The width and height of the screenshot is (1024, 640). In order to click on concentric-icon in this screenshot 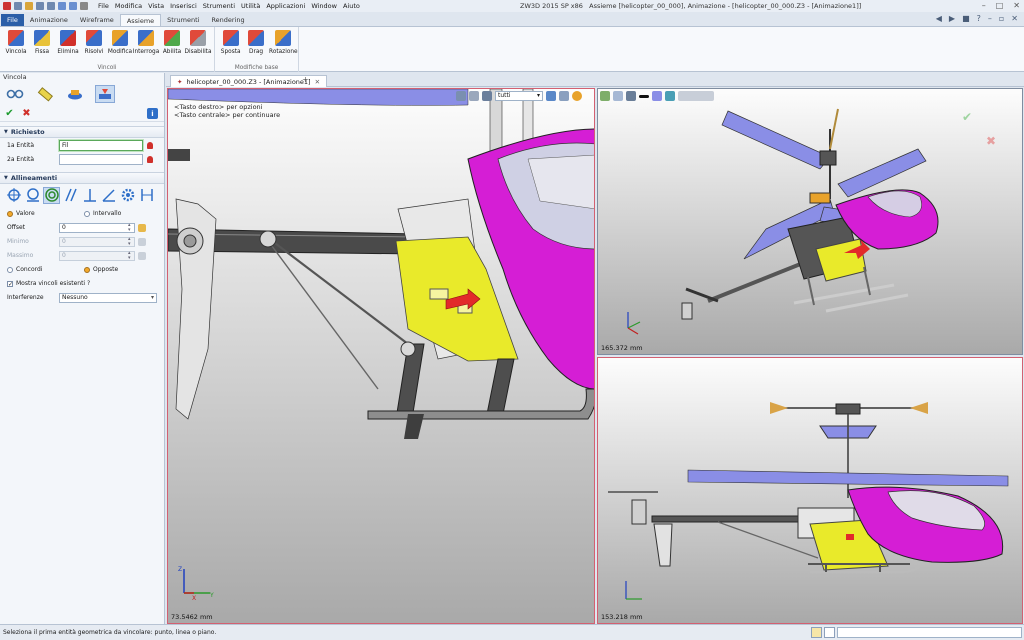, I will do `click(51, 195)`.